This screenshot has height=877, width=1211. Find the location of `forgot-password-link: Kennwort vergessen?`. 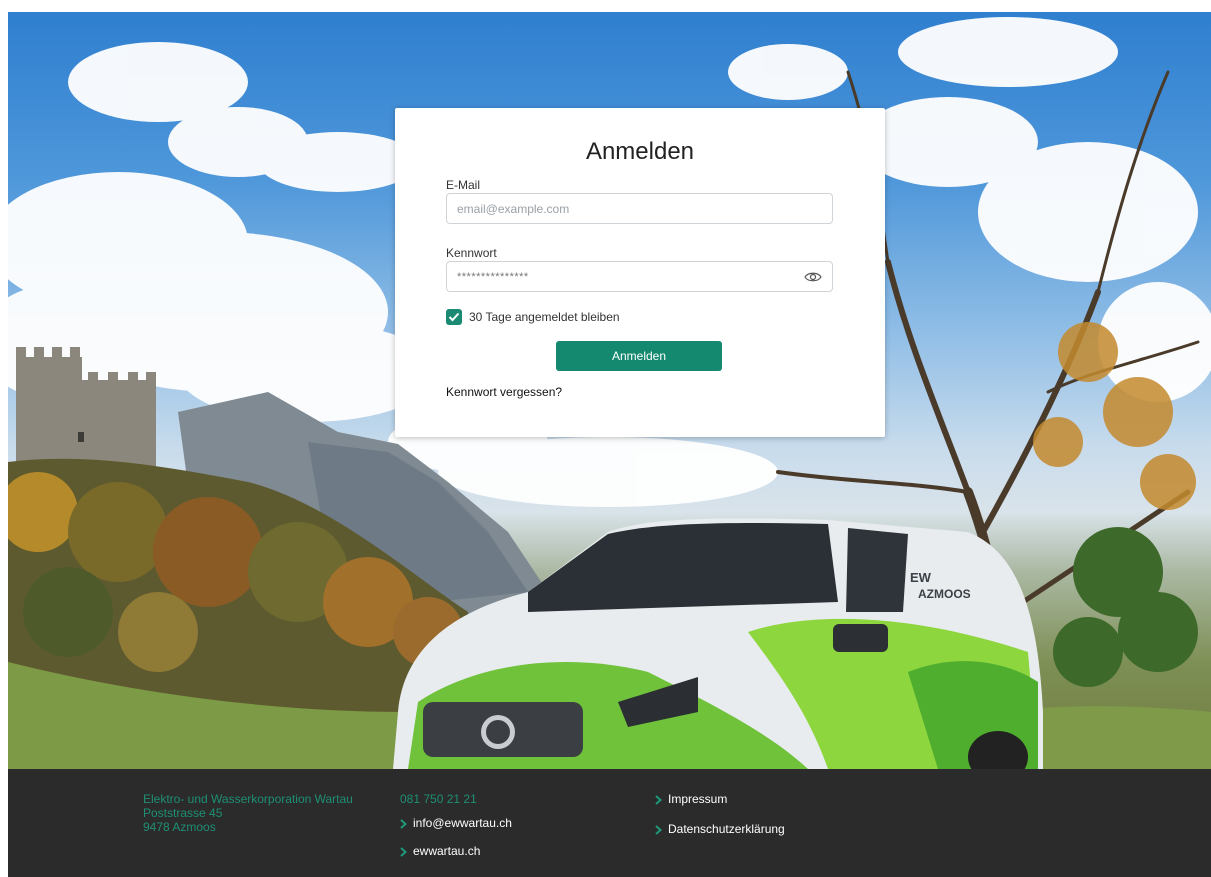

forgot-password-link: Kennwort vergessen? is located at coordinates (504, 392).